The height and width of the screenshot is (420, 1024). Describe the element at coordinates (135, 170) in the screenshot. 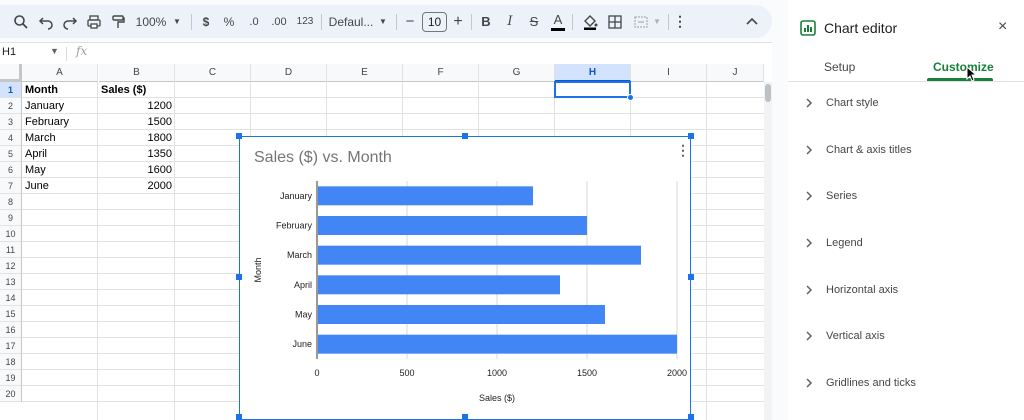

I see `cell-b6: 1600` at that location.